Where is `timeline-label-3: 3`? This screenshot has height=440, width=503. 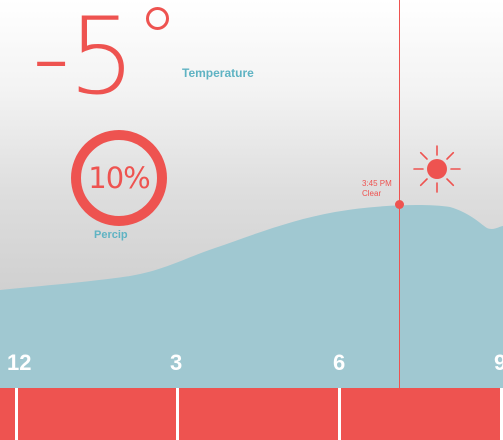 timeline-label-3: 3 is located at coordinates (176, 362).